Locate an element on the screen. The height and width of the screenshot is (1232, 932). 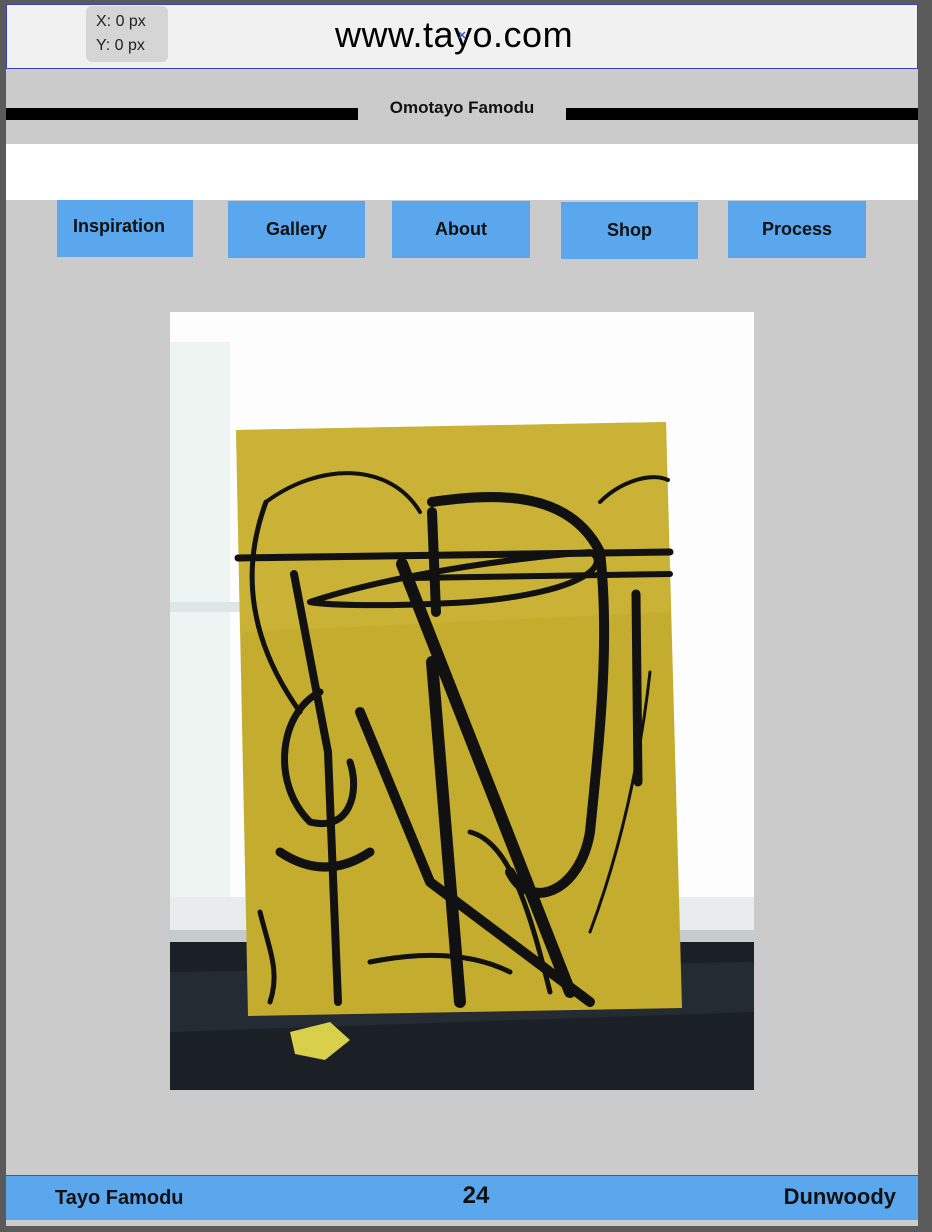
nav-gallery-button: Gallery is located at coordinates (296, 229).